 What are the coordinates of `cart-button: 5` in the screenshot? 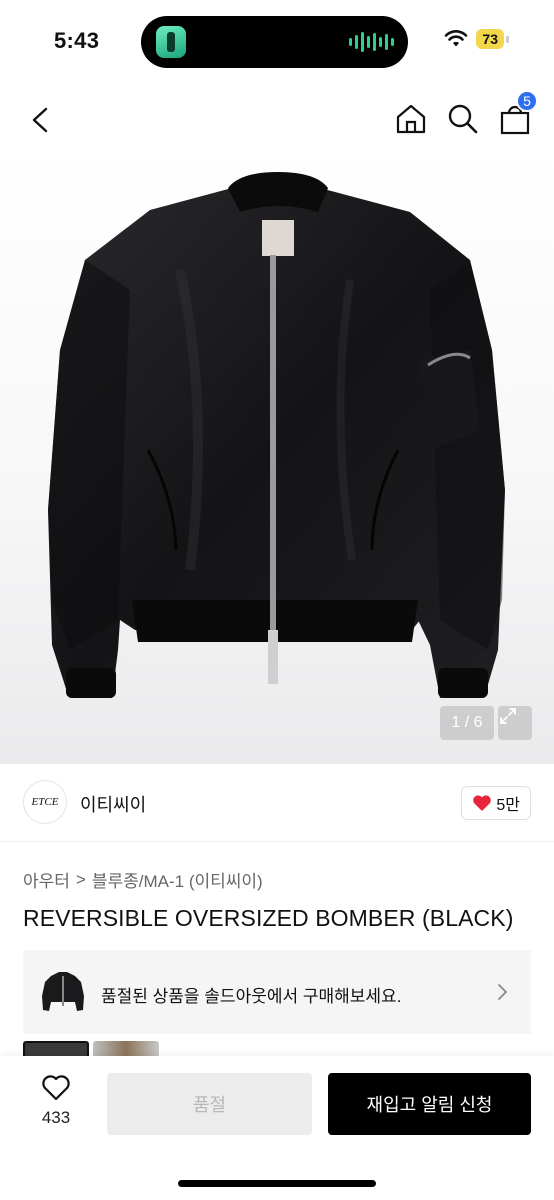 It's located at (518, 113).